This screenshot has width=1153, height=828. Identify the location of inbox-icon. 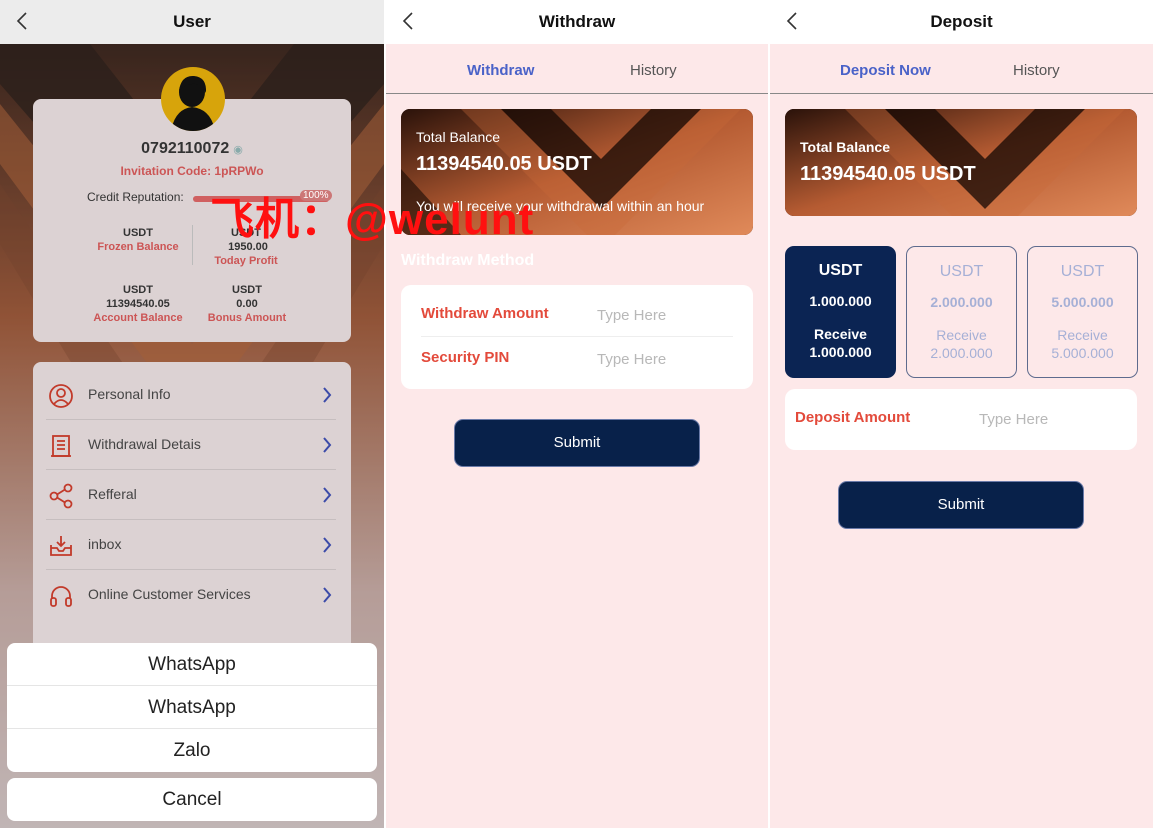
(61, 546).